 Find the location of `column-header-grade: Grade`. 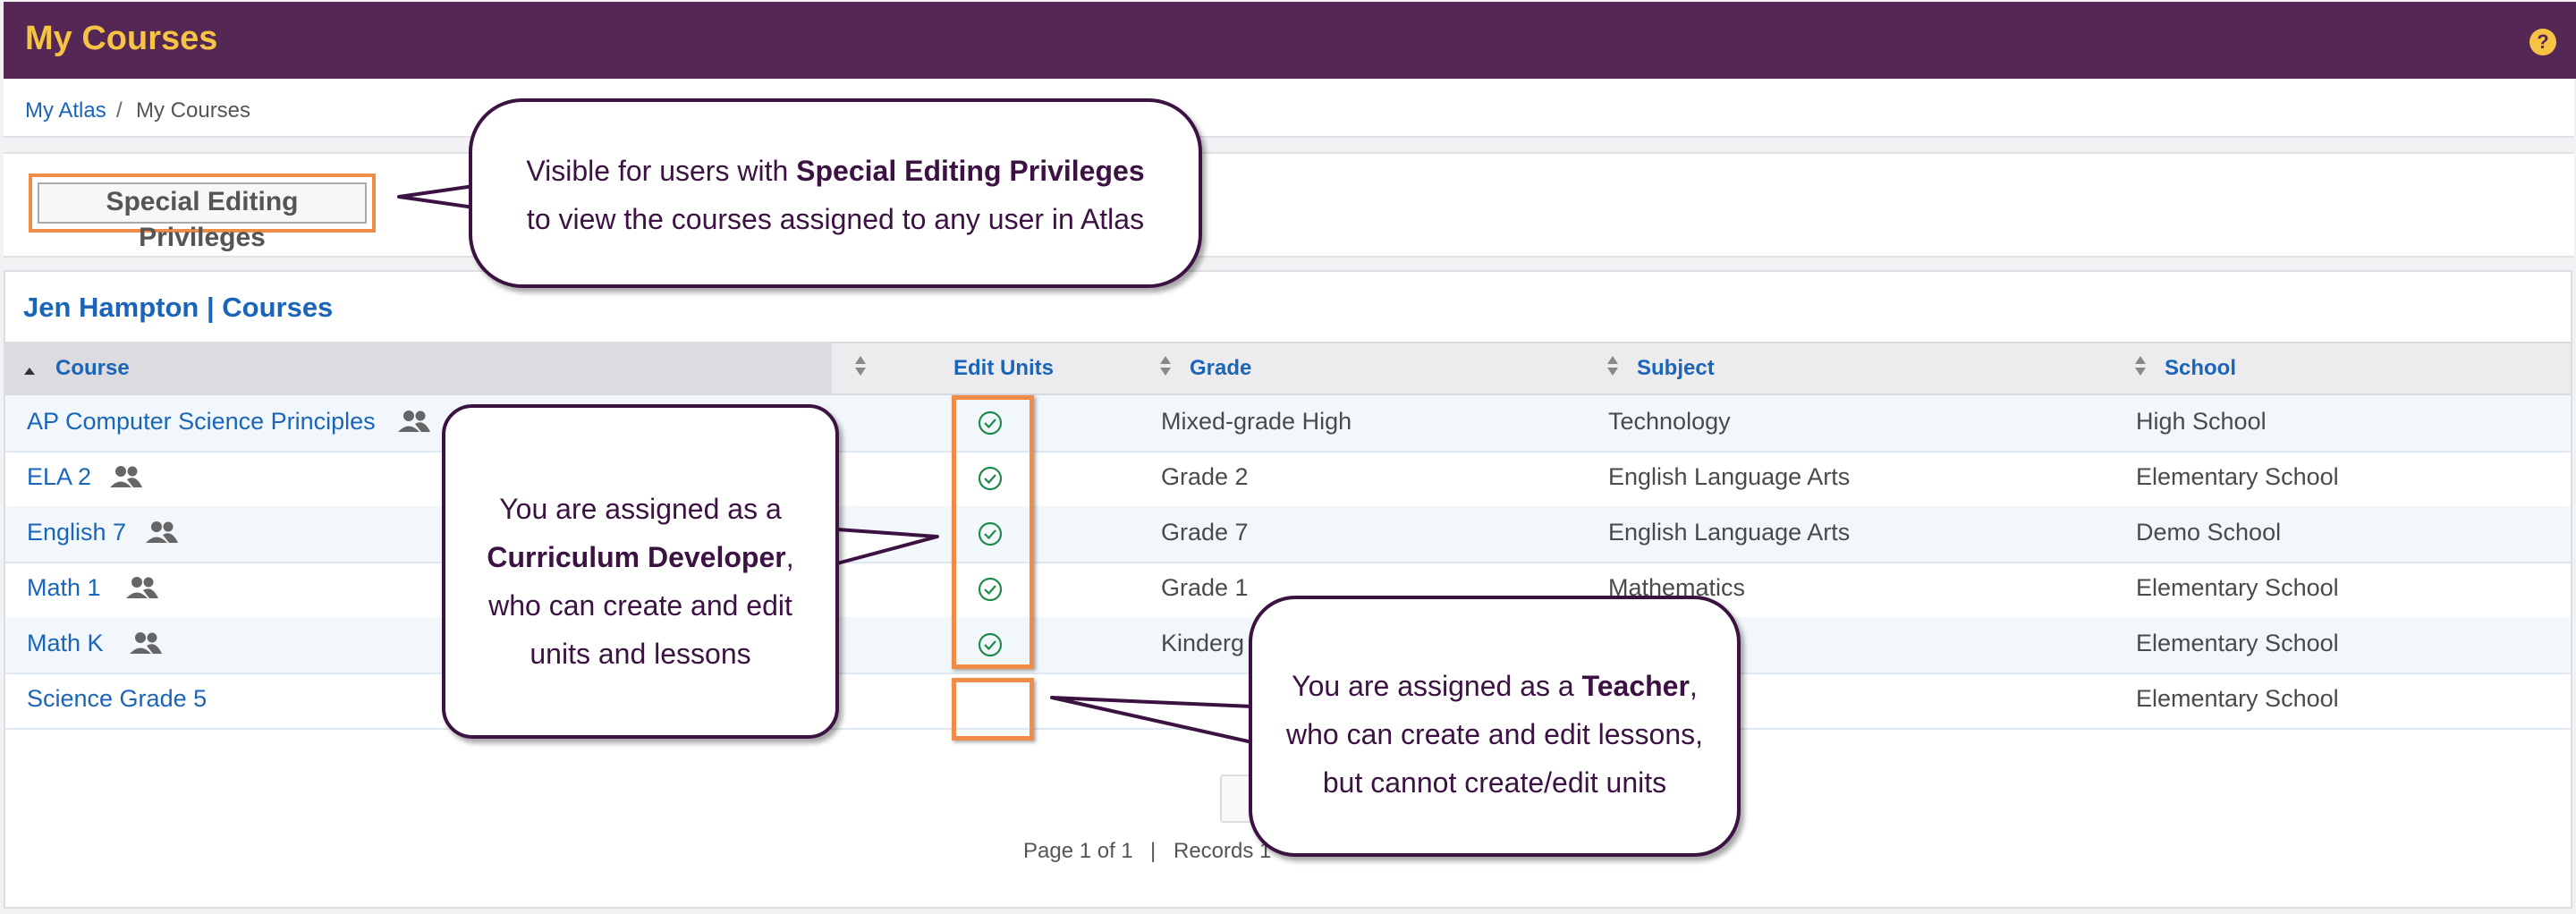

column-header-grade: Grade is located at coordinates (1220, 368).